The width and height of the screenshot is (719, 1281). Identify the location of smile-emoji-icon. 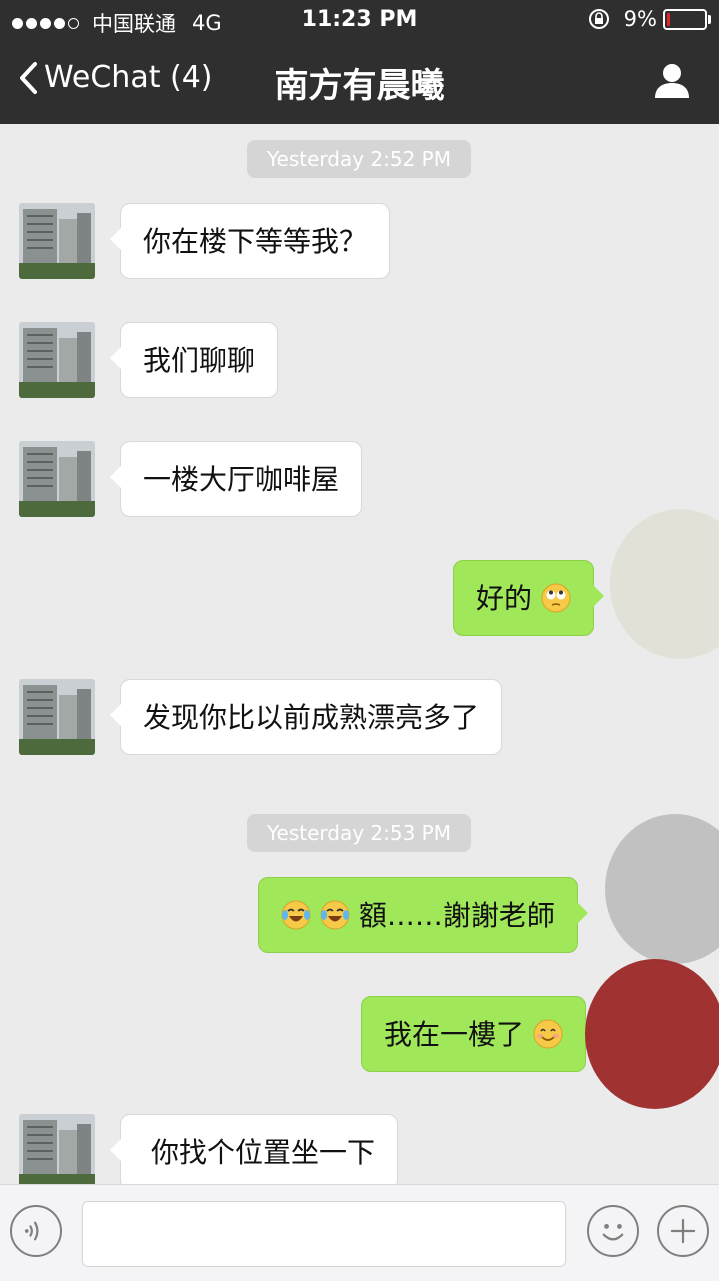
(548, 1034).